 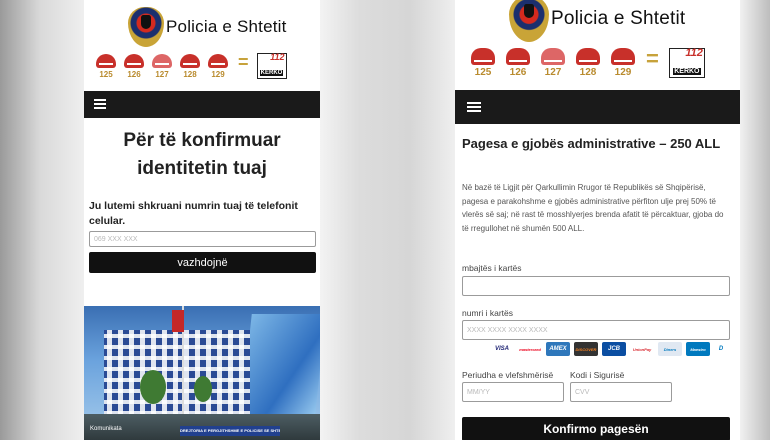 I want to click on main-building, so click(x=177, y=375).